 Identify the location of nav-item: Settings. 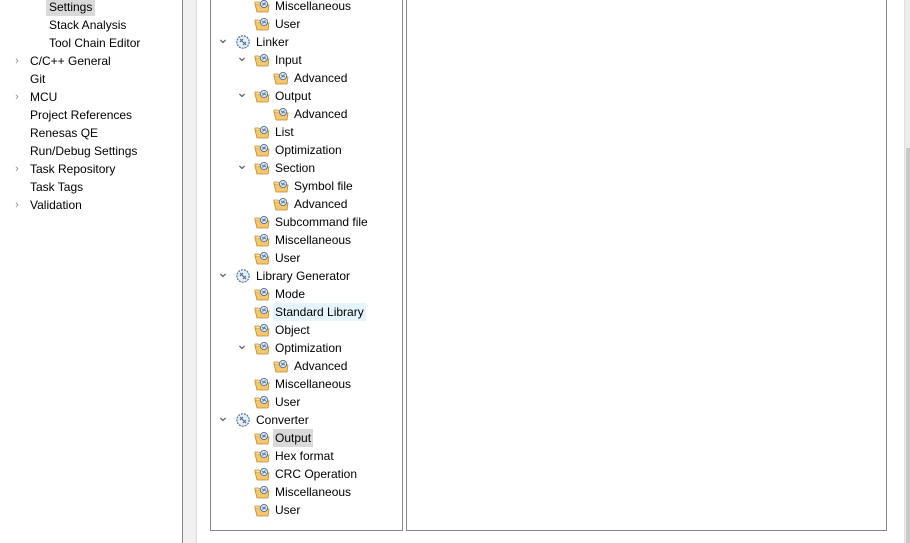
(90, 8).